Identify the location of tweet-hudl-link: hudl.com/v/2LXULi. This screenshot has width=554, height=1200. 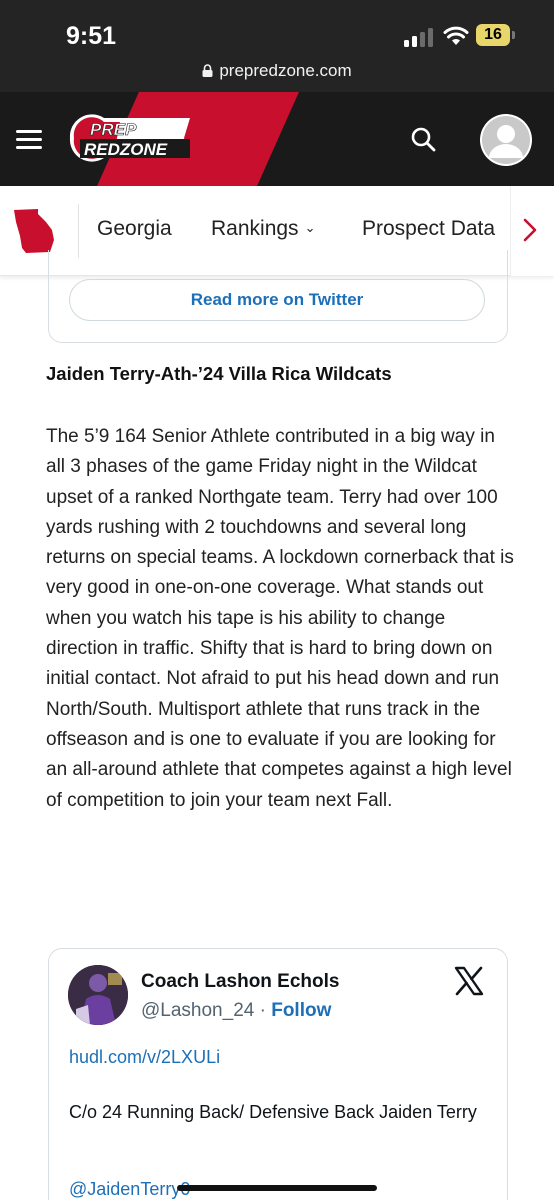
(144, 1057).